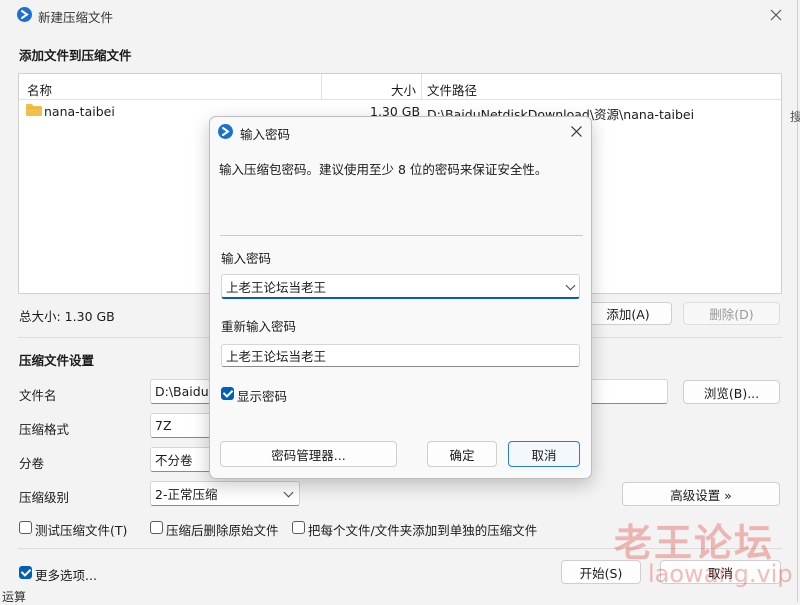  Describe the element at coordinates (67, 316) in the screenshot. I see `total-size: 总大小: 1.30 GB` at that location.